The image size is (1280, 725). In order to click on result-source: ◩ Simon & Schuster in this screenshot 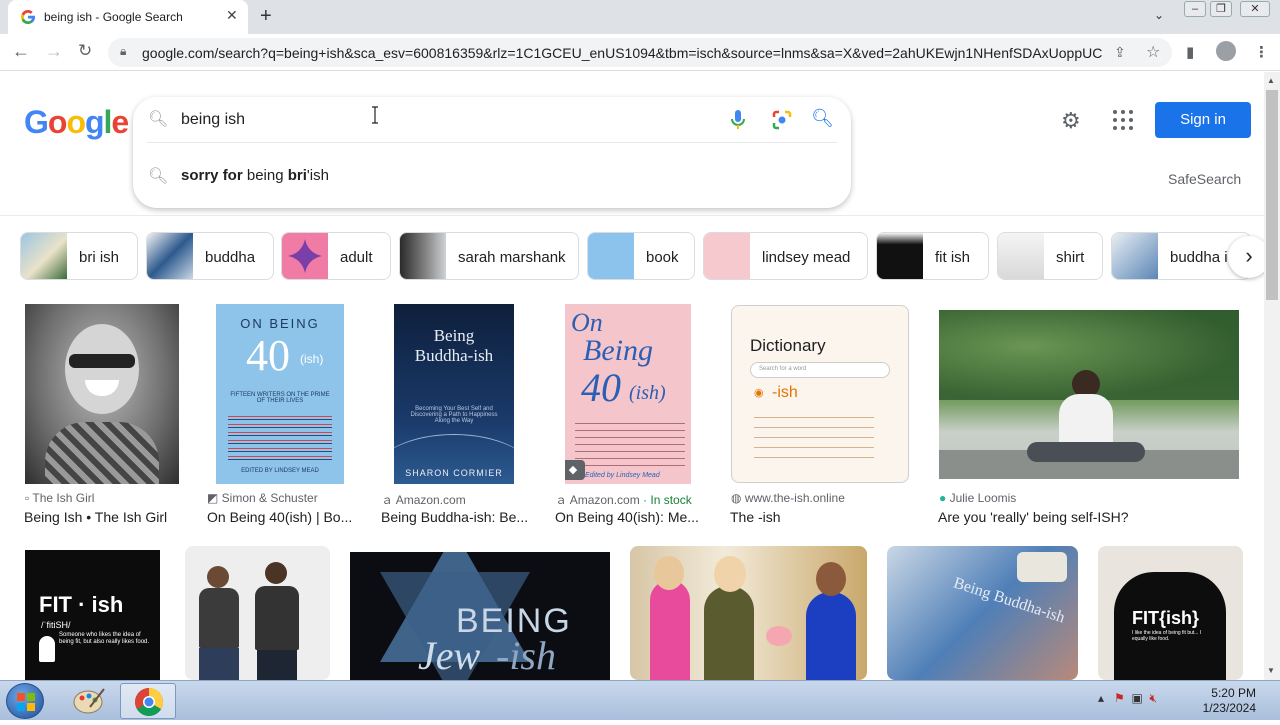, I will do `click(262, 498)`.